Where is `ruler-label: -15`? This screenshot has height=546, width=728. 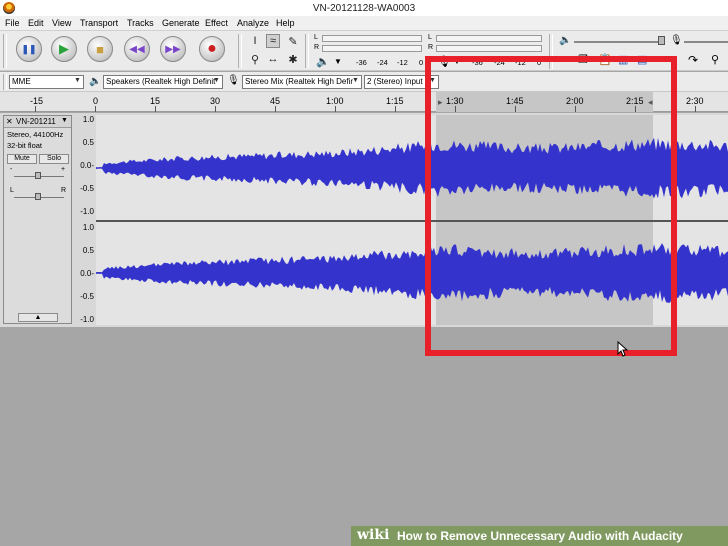 ruler-label: -15 is located at coordinates (37, 101).